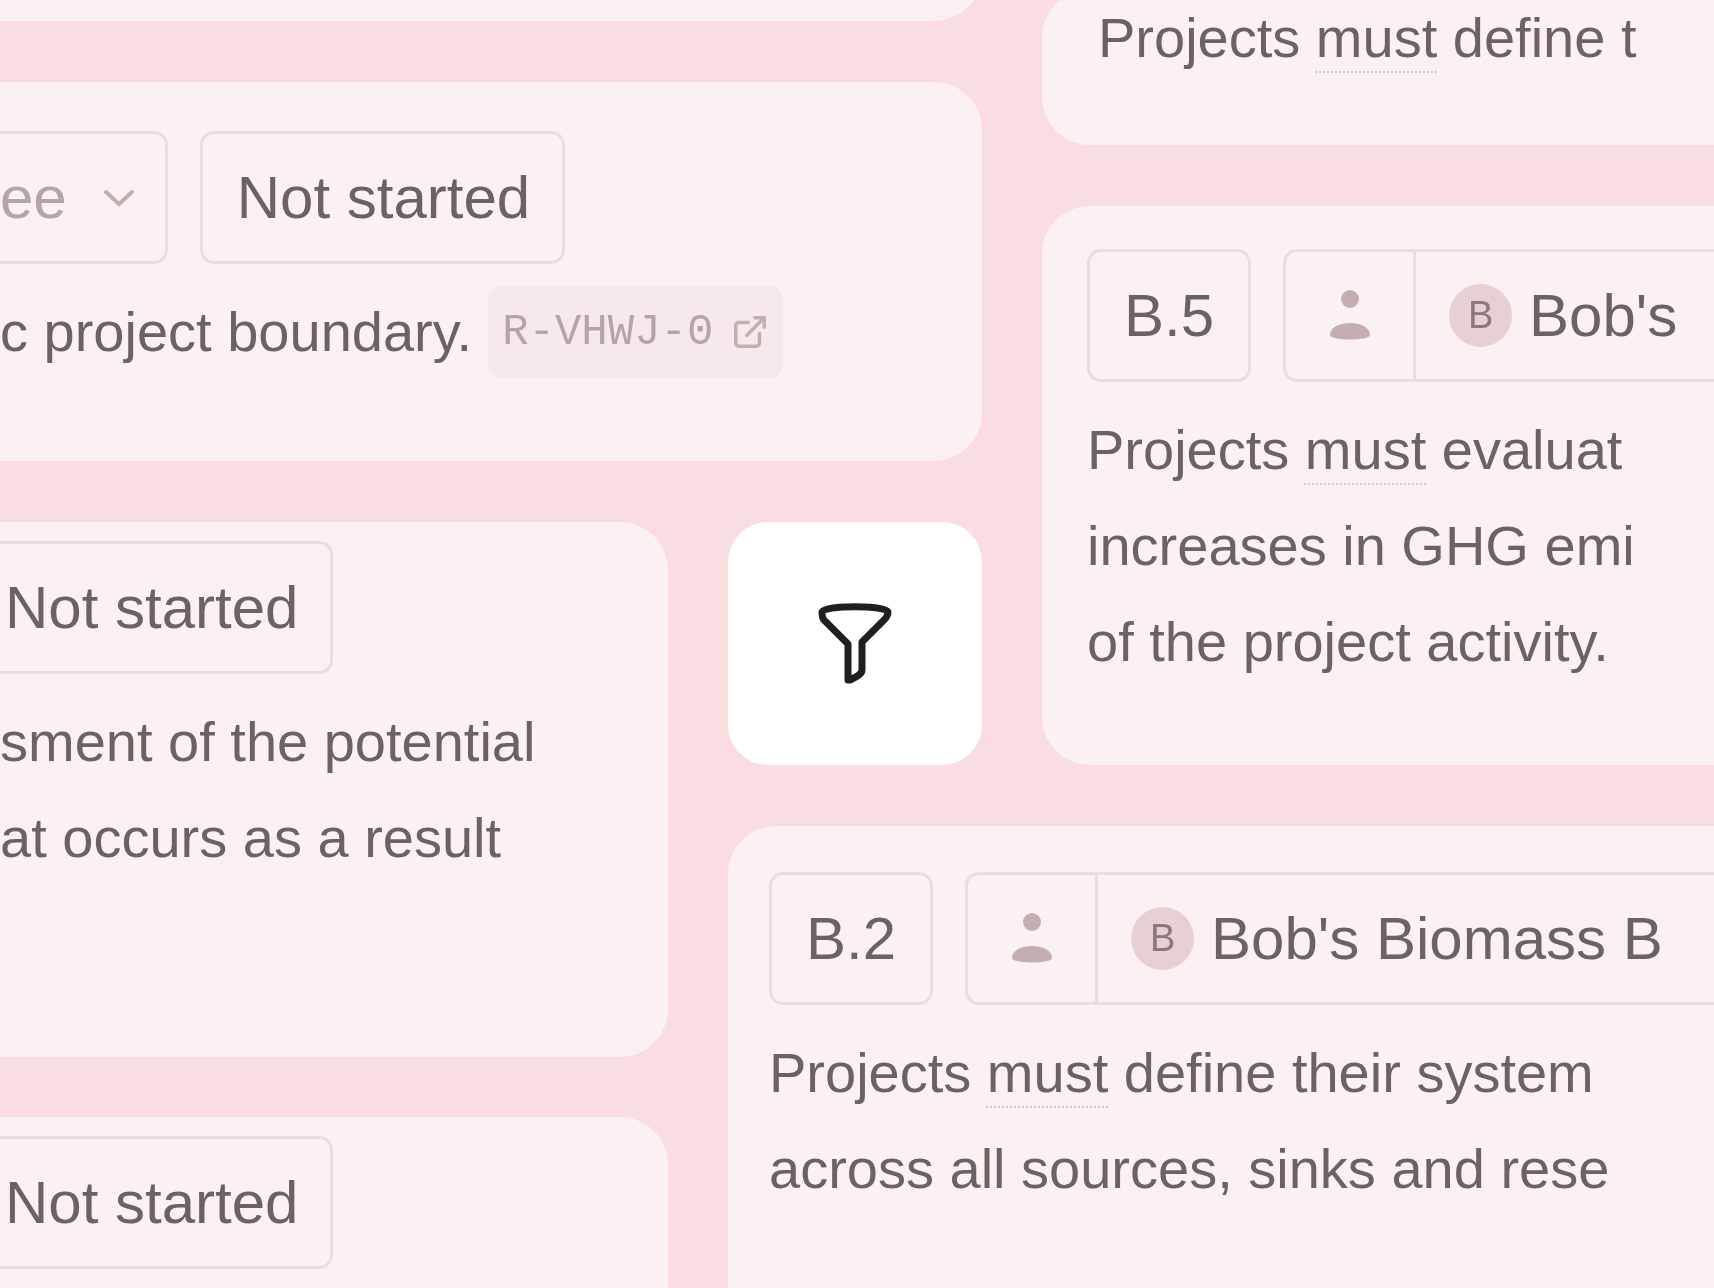  Describe the element at coordinates (1367, 38) in the screenshot. I see `requirement-text: Projects must define t` at that location.